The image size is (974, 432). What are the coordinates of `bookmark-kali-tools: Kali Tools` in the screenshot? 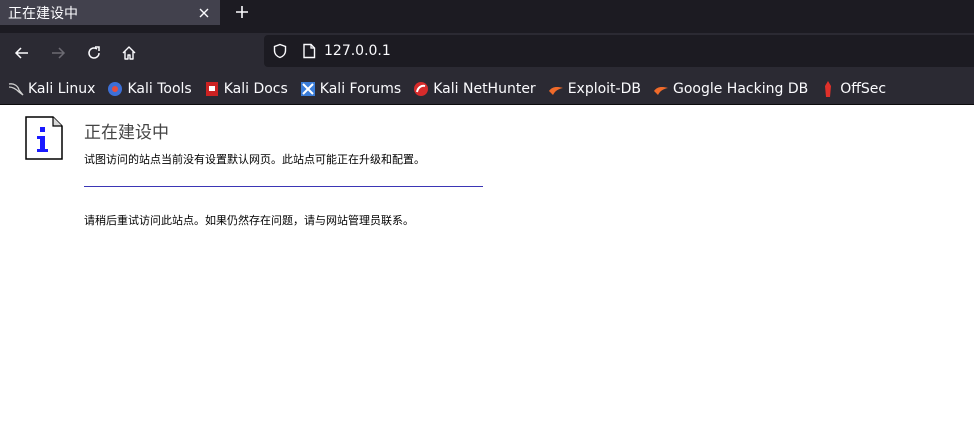 It's located at (149, 89).